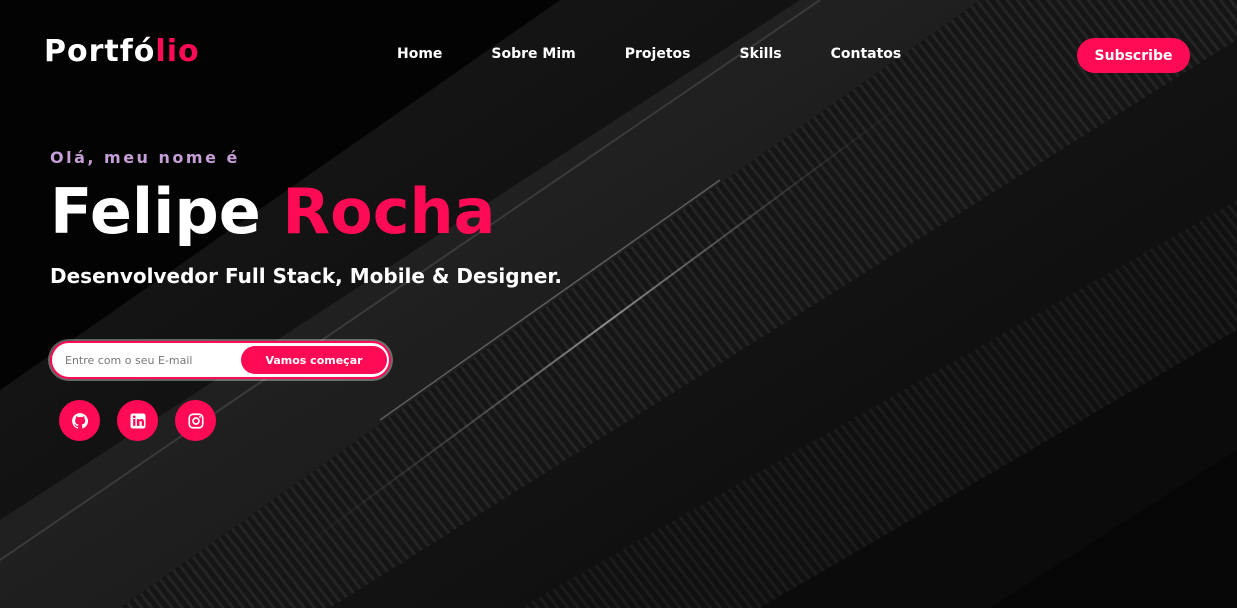 This screenshot has height=608, width=1237. I want to click on logo-accent-text: lio, so click(177, 51).